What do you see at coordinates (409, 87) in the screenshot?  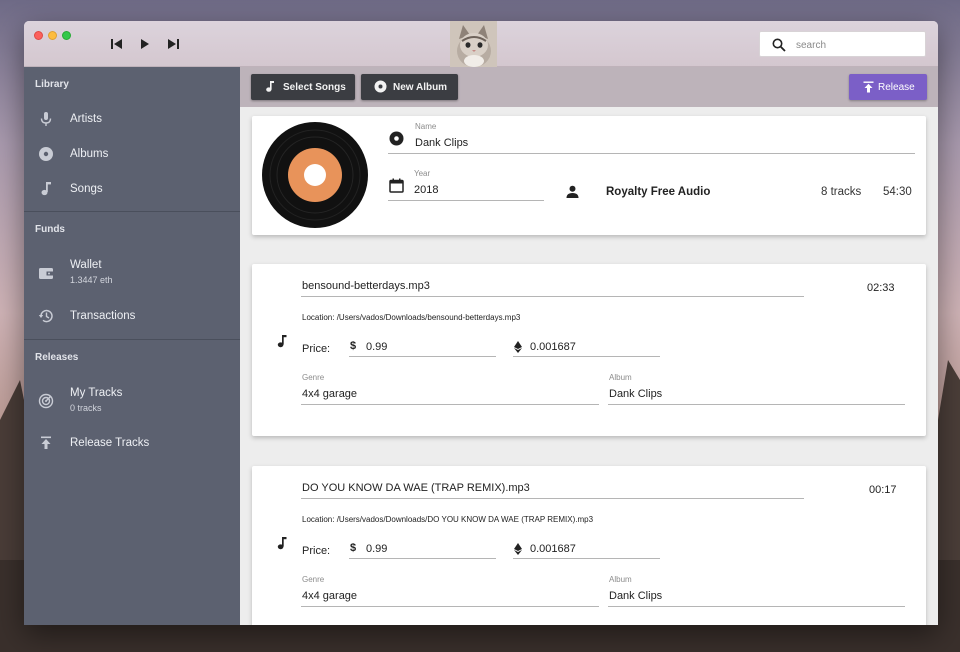 I see `new-album-button: New Album` at bounding box center [409, 87].